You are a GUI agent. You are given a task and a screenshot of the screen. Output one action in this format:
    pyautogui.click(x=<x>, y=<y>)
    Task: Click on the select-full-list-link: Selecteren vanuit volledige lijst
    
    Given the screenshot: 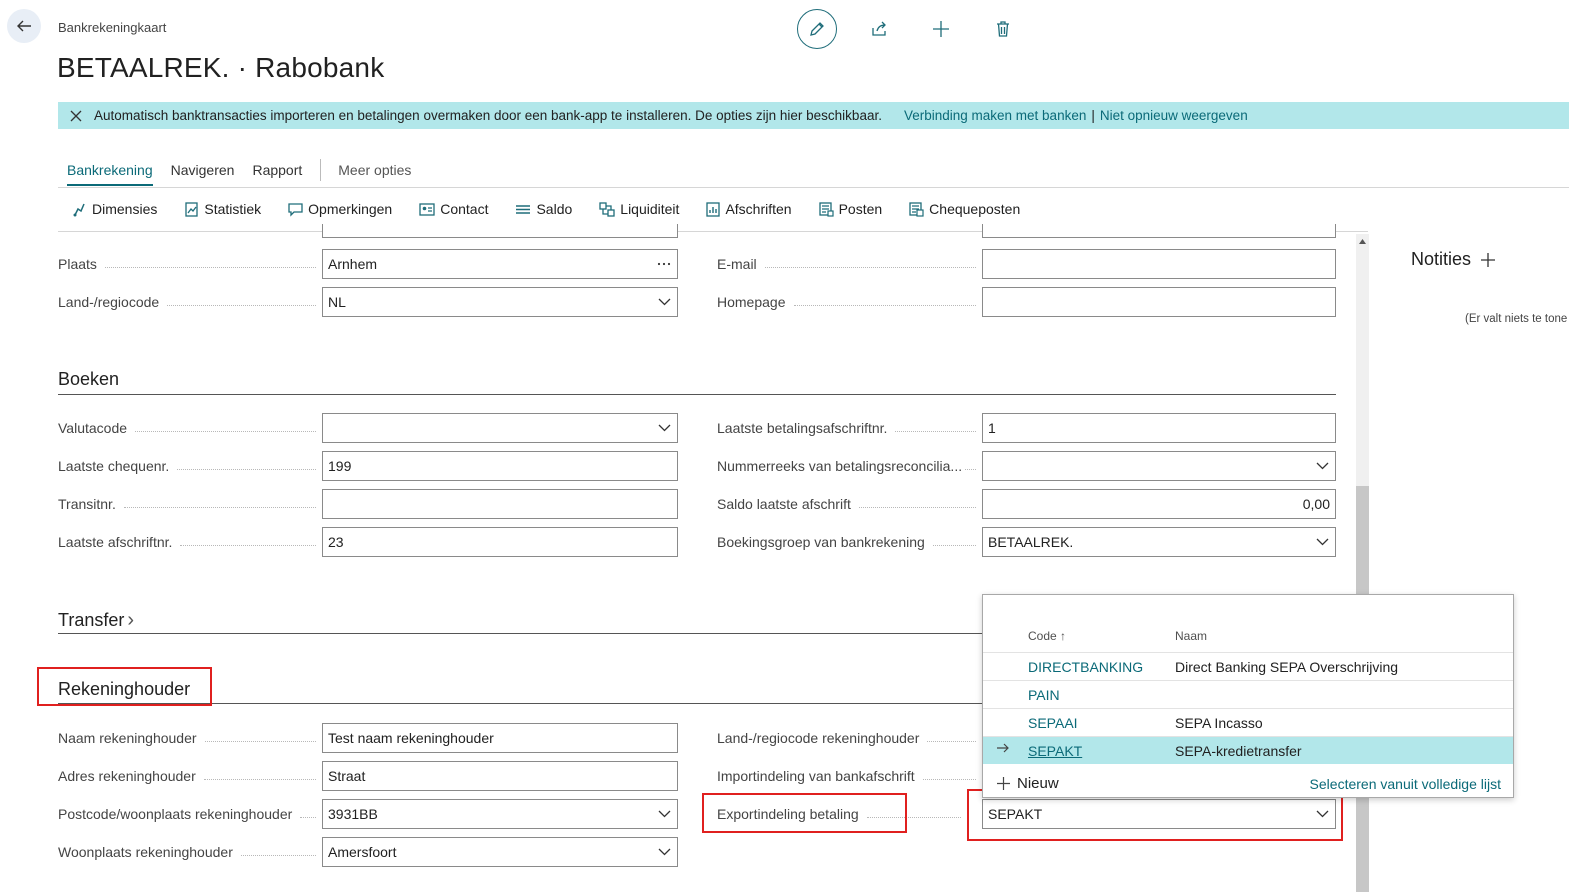 What is the action you would take?
    pyautogui.click(x=1405, y=784)
    